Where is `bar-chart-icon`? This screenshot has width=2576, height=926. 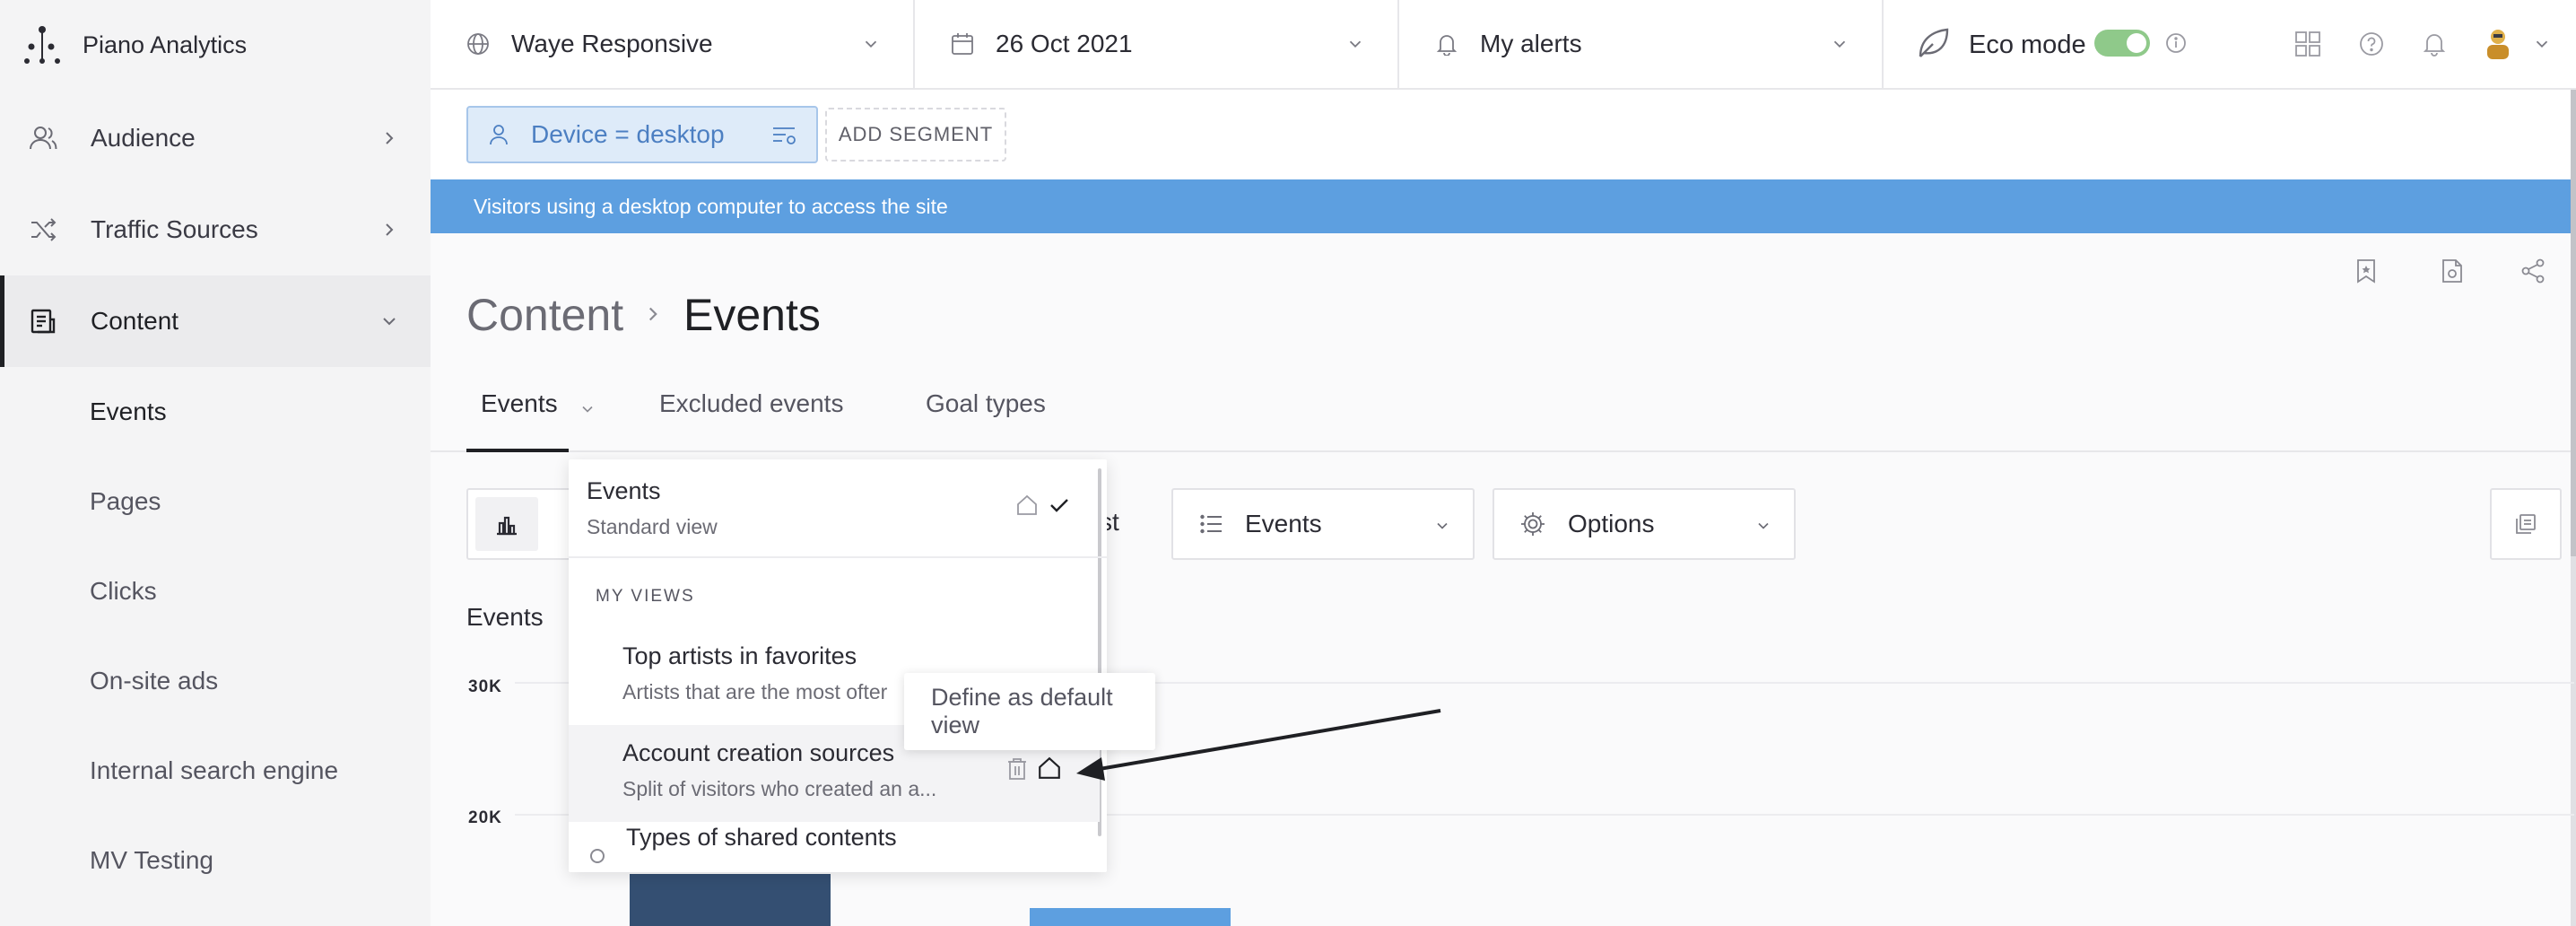 bar-chart-icon is located at coordinates (506, 524).